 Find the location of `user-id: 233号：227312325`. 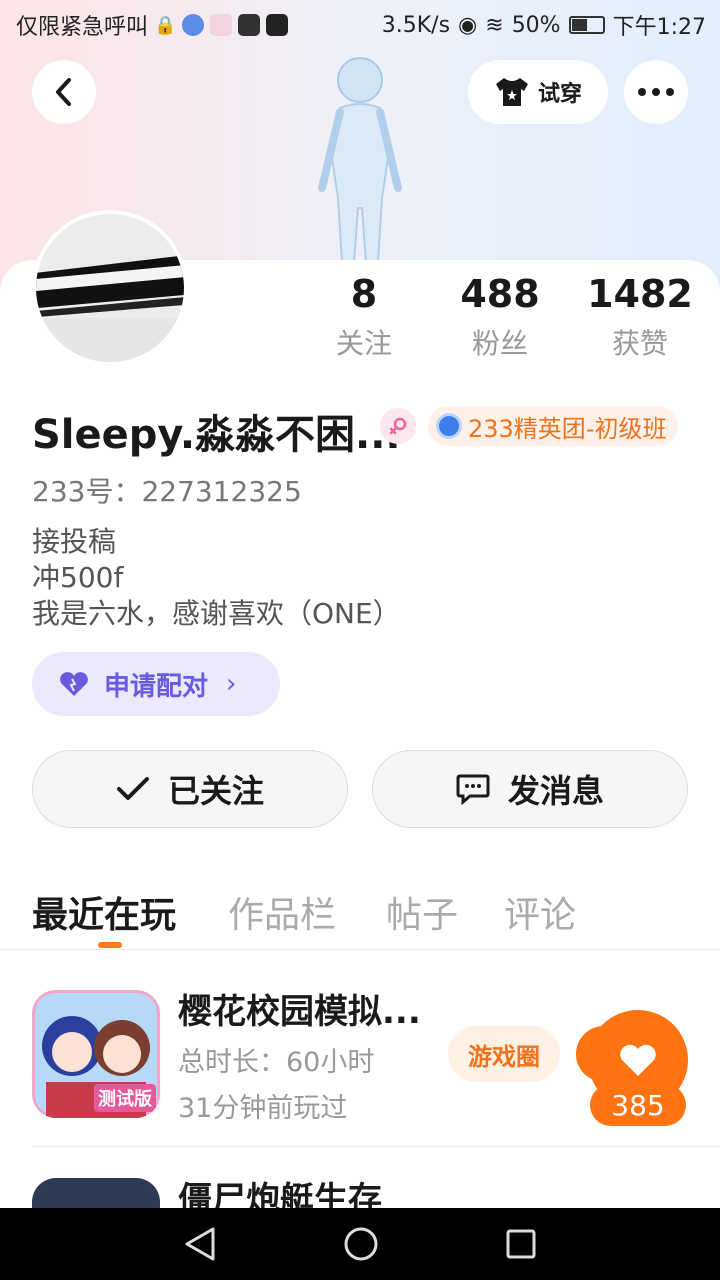

user-id: 233号：227312325 is located at coordinates (167, 491).